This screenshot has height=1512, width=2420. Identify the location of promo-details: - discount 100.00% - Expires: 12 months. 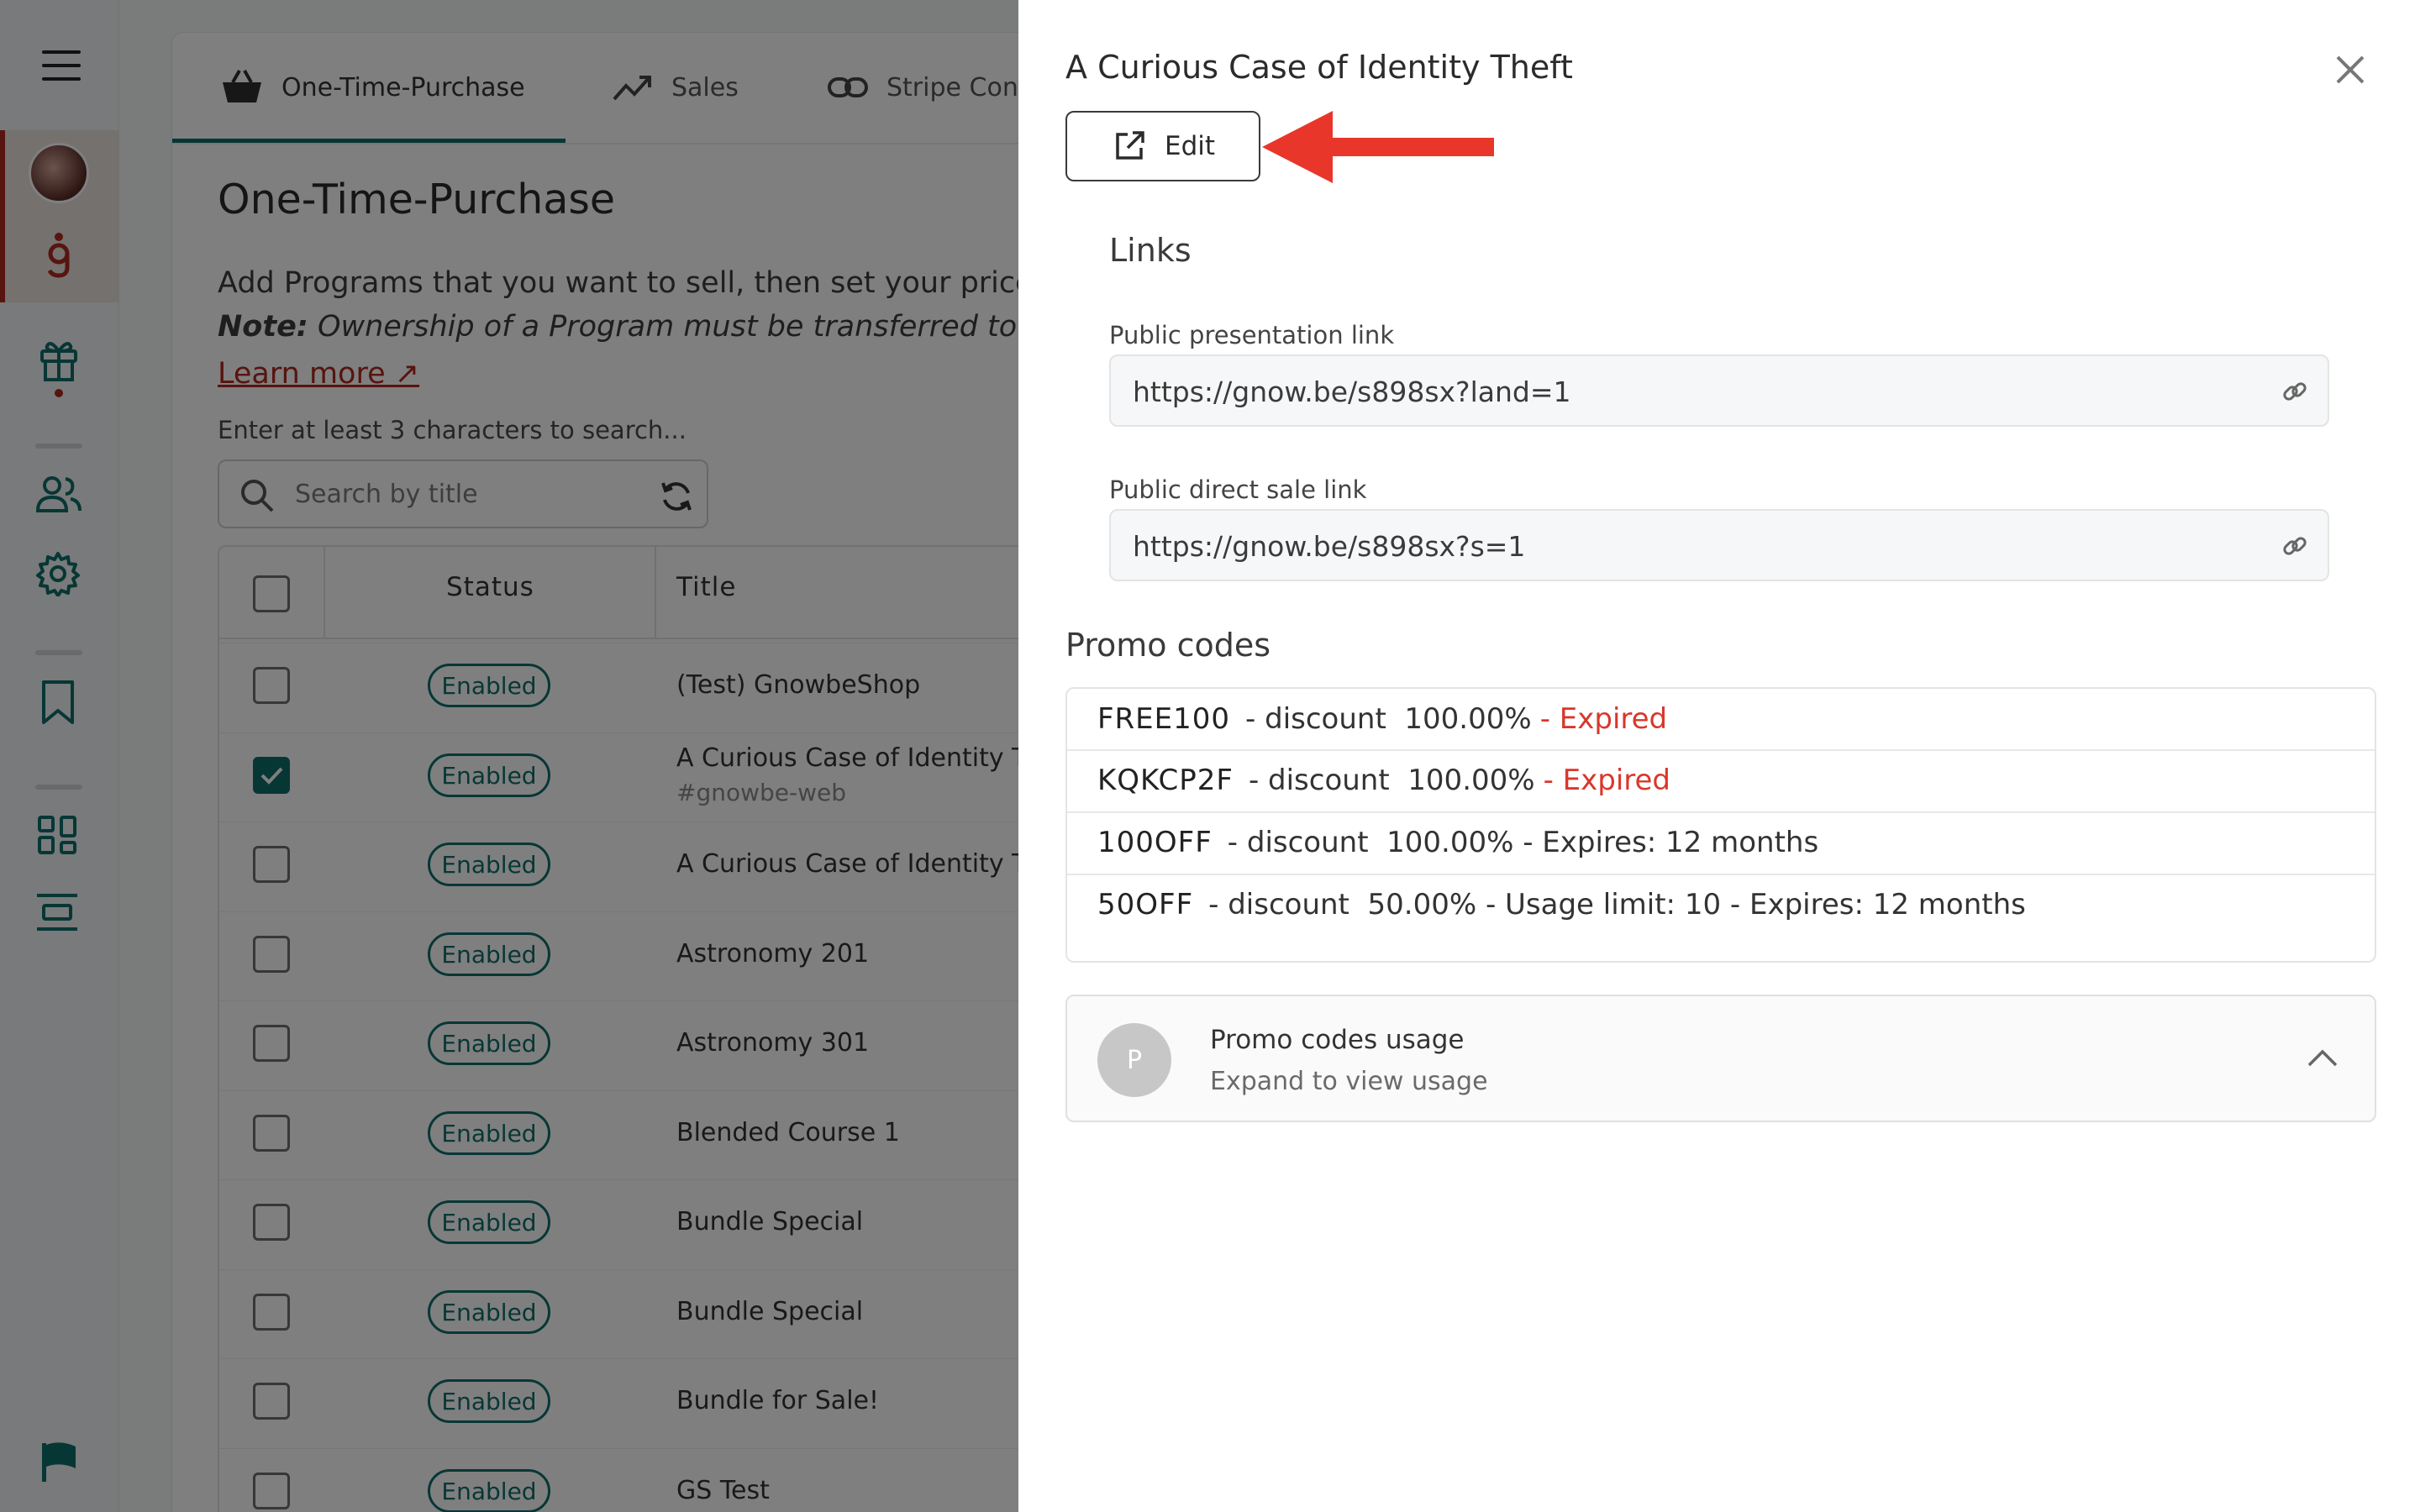
(1523, 842).